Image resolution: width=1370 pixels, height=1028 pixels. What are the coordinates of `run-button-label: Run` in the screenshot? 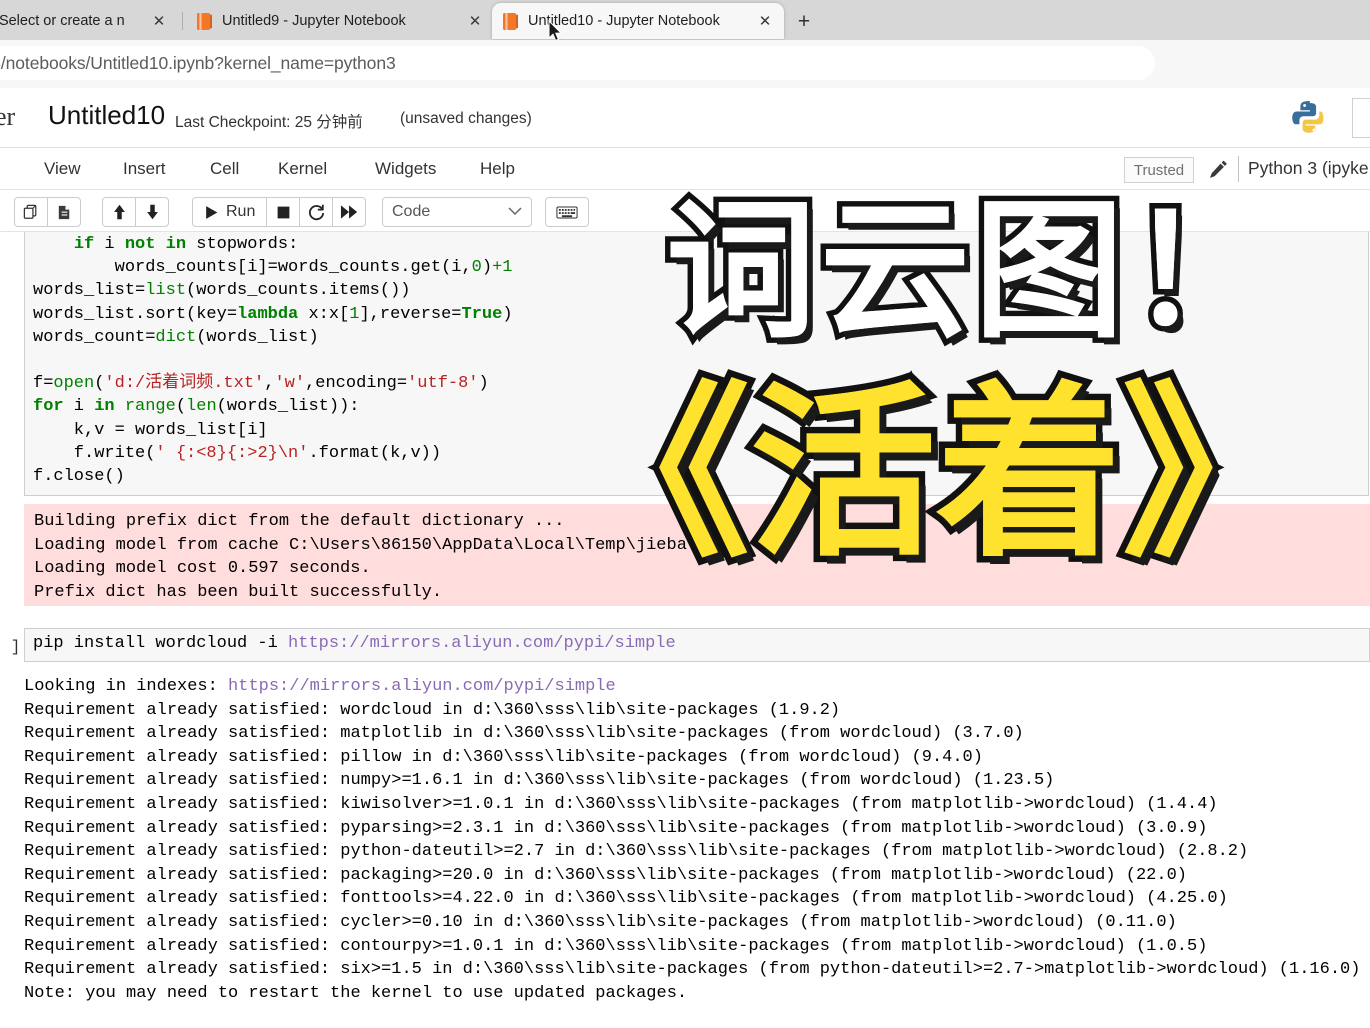 It's located at (241, 211).